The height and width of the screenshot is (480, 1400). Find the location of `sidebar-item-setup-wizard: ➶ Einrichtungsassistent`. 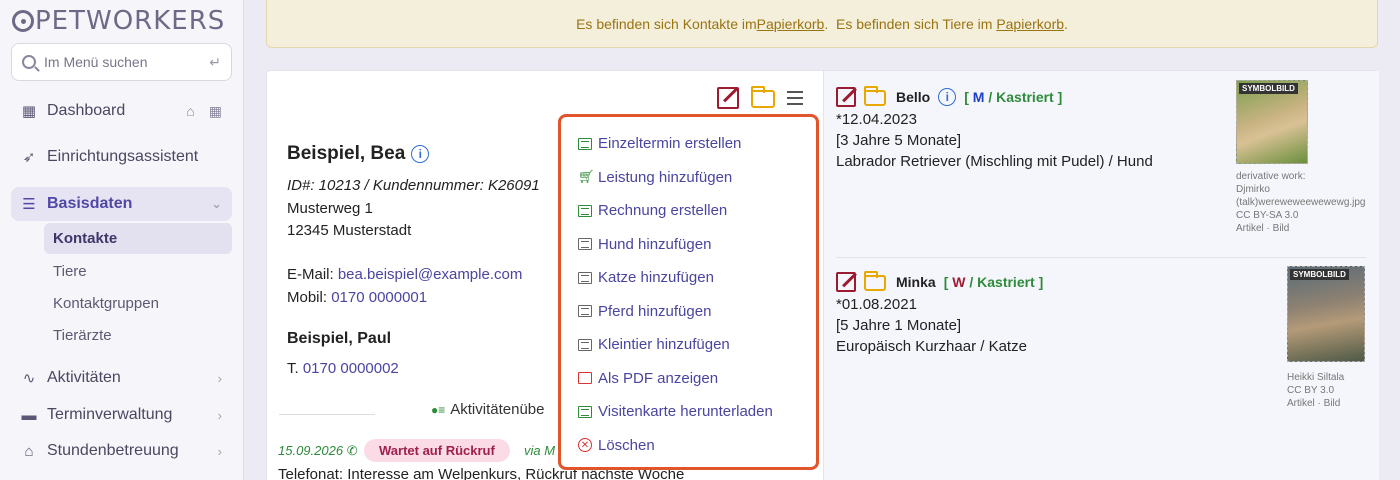

sidebar-item-setup-wizard: ➶ Einrichtungsassistent is located at coordinates (121, 157).